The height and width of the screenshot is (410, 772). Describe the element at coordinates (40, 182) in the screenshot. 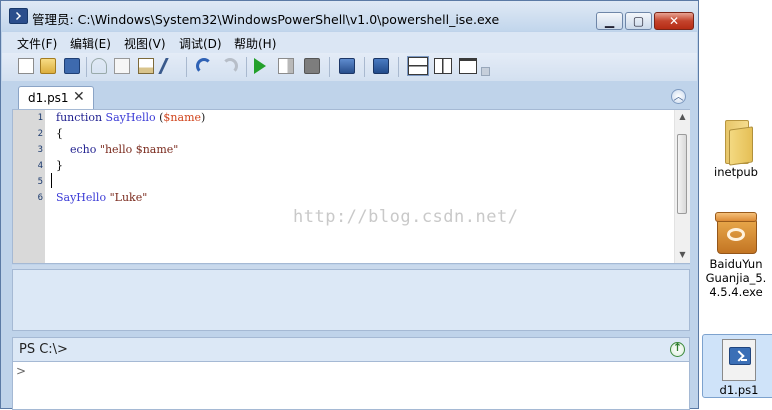

I see `line-number: 5` at that location.